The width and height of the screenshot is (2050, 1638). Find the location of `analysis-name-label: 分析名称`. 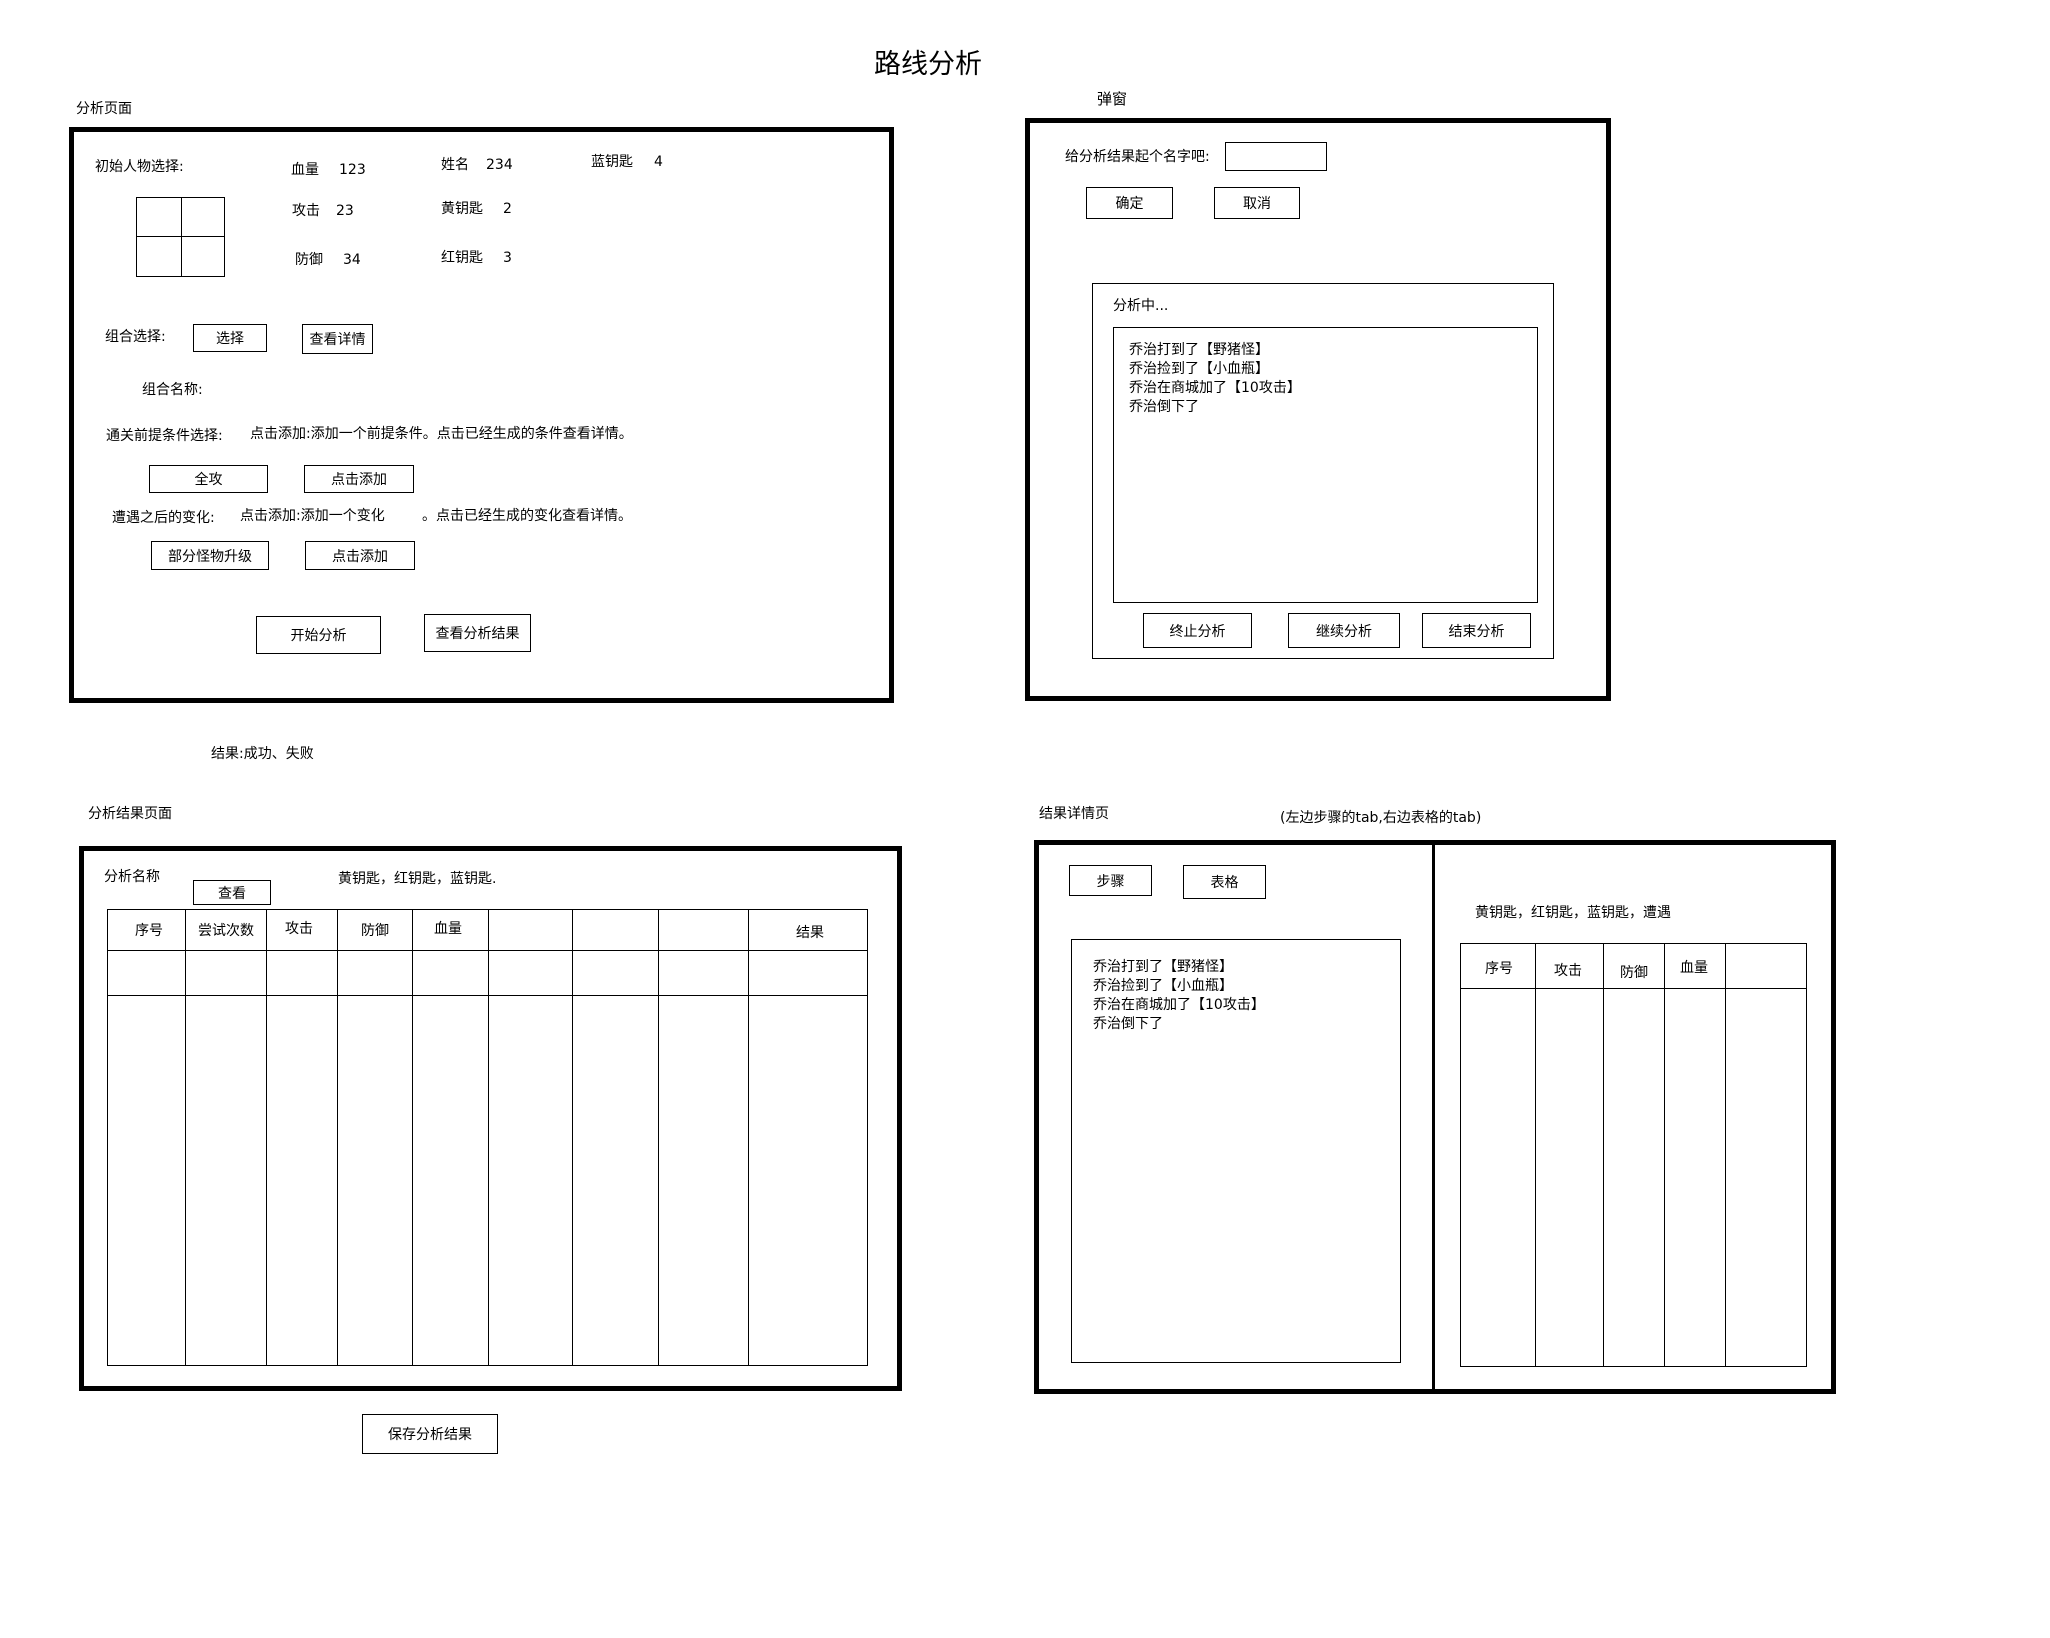

analysis-name-label: 分析名称 is located at coordinates (132, 877).